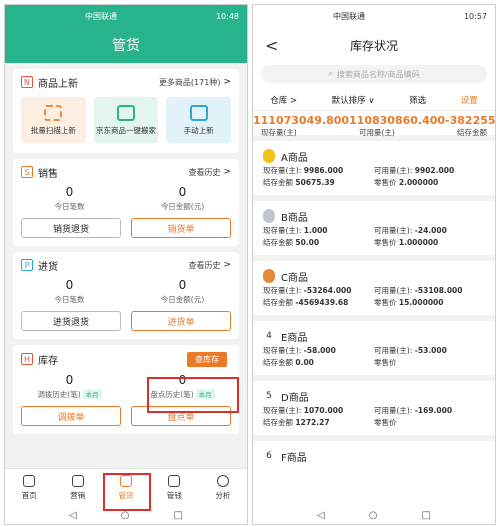 This screenshot has width=500, height=527. I want to click on adjust-label: 调拨历史(笔), so click(59, 394).